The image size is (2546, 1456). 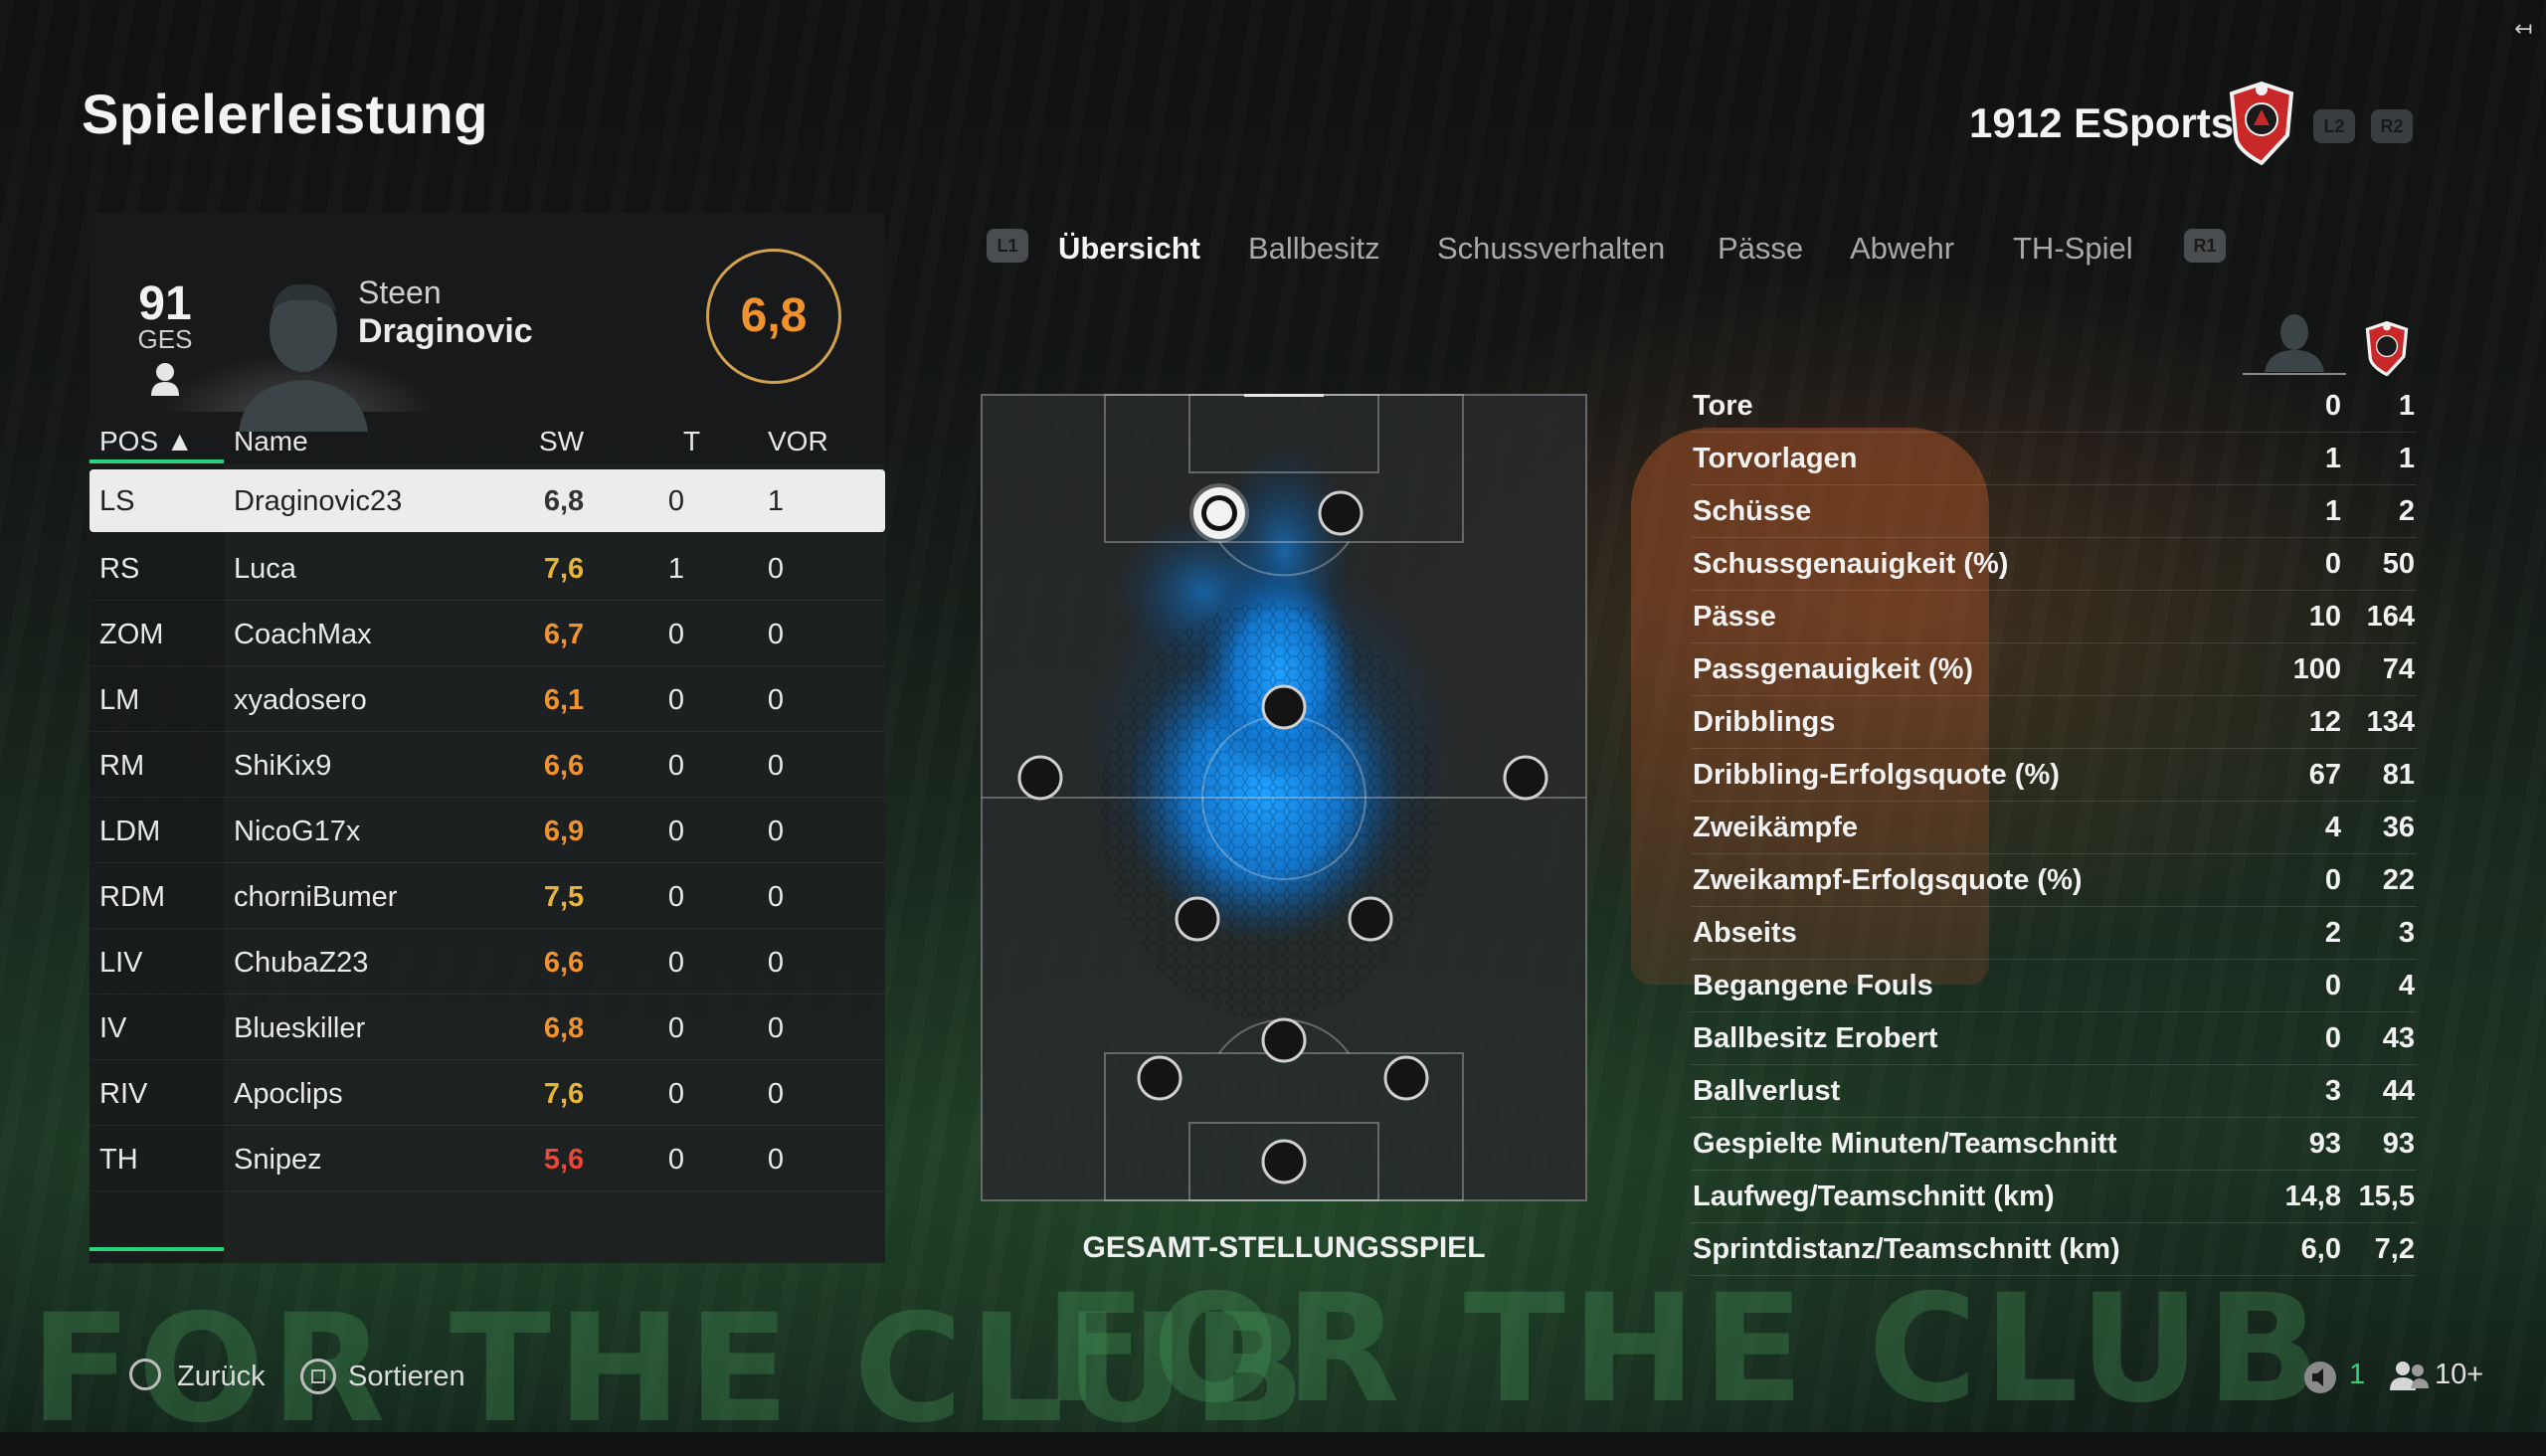 What do you see at coordinates (271, 441) in the screenshot?
I see `header-name: Name` at bounding box center [271, 441].